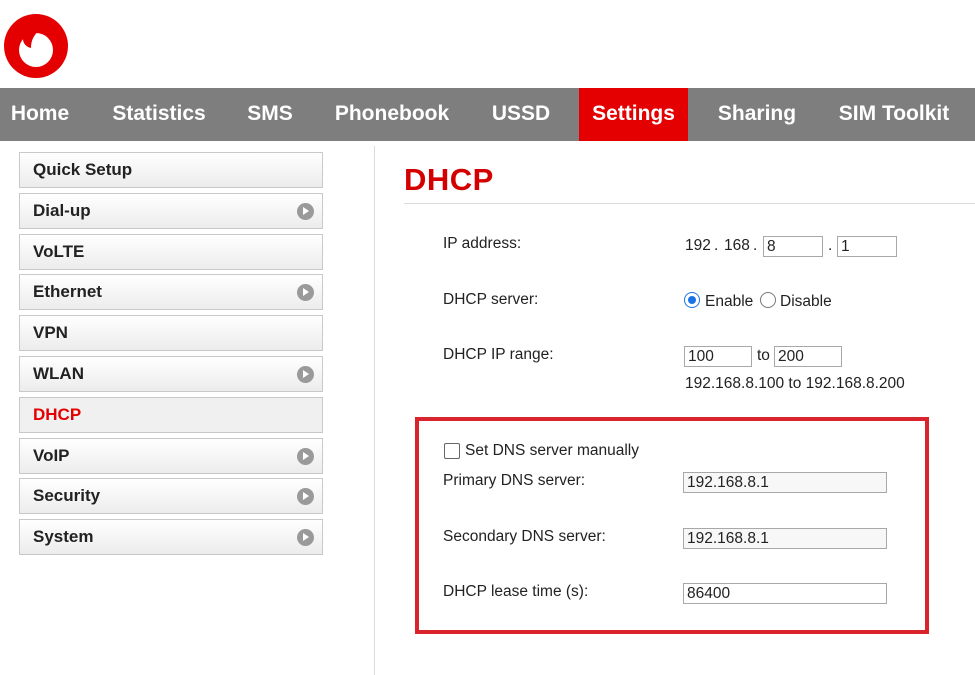 This screenshot has height=675, width=975. I want to click on sidebar-item-label: WLAN, so click(58, 373).